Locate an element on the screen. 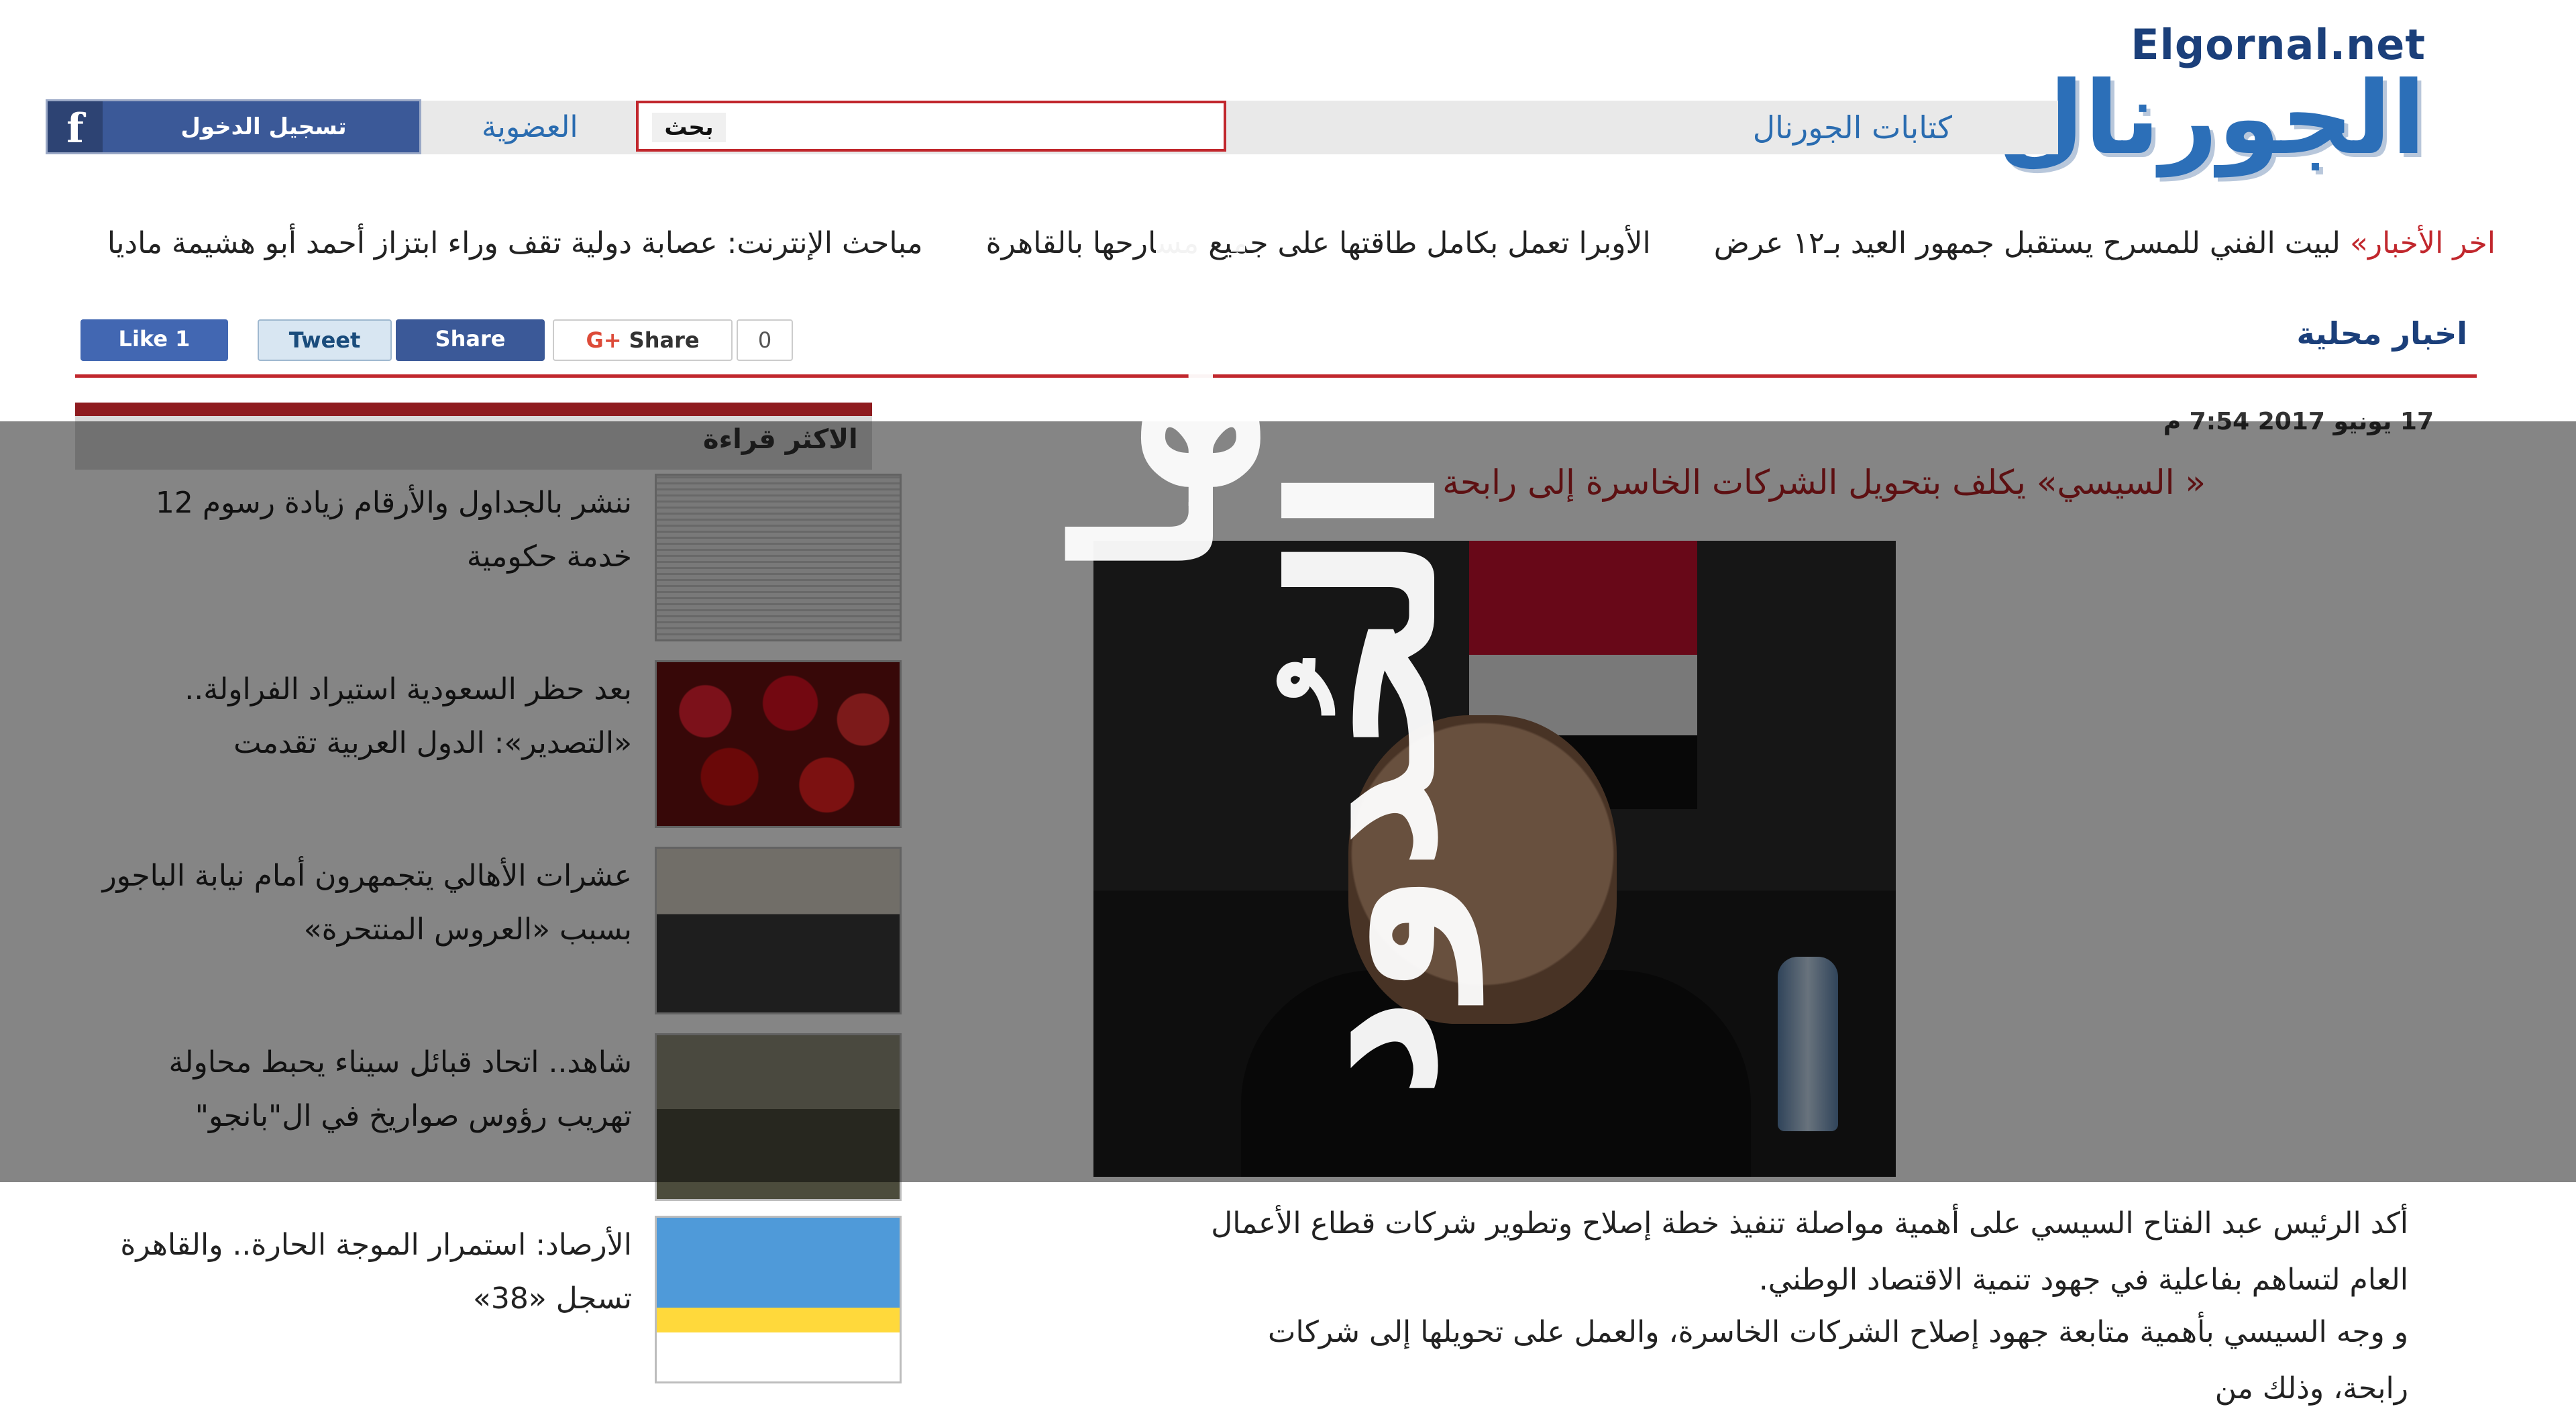  overlay-hashtag-line1: # ليتها is located at coordinates (1146, 288).